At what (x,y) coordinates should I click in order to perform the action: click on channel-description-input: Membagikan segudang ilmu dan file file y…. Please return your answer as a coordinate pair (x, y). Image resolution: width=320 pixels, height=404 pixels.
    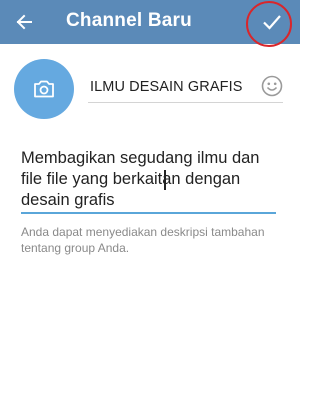
    Looking at the image, I should click on (152, 179).